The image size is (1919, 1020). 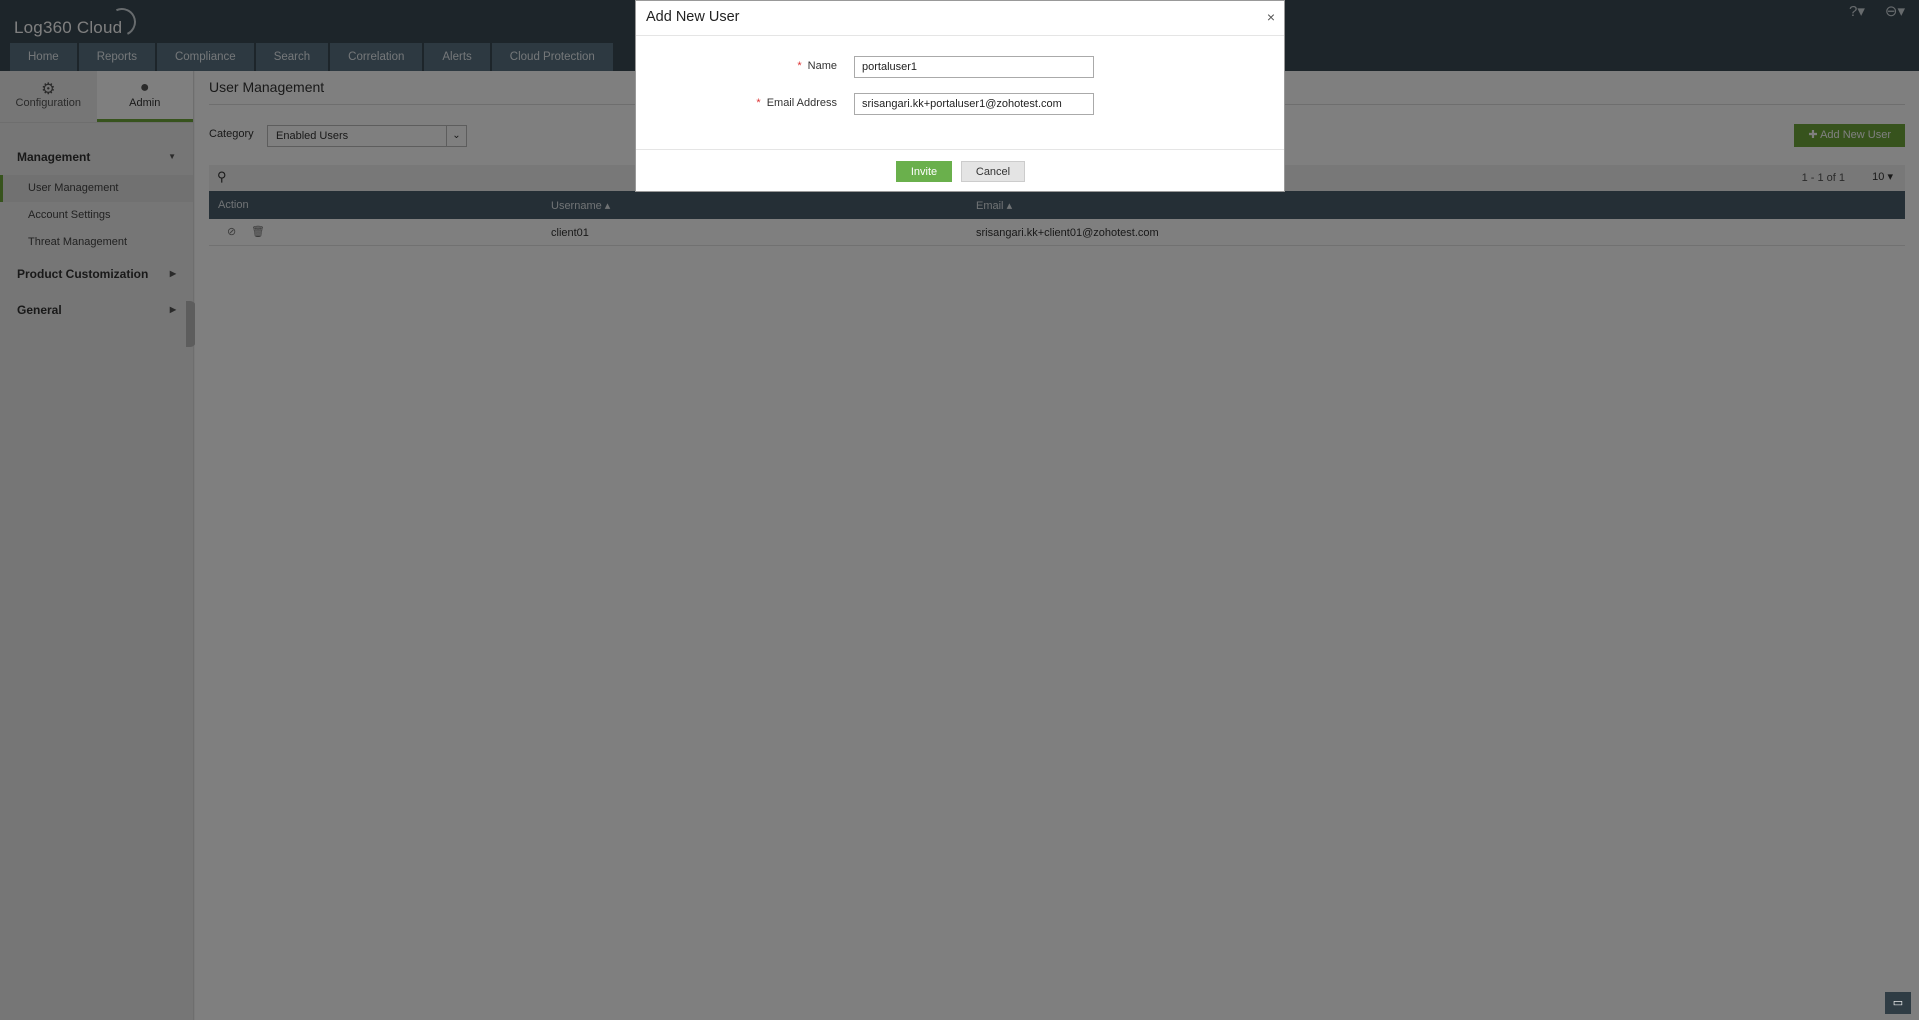 What do you see at coordinates (993, 171) in the screenshot?
I see `cancel-button: Cancel` at bounding box center [993, 171].